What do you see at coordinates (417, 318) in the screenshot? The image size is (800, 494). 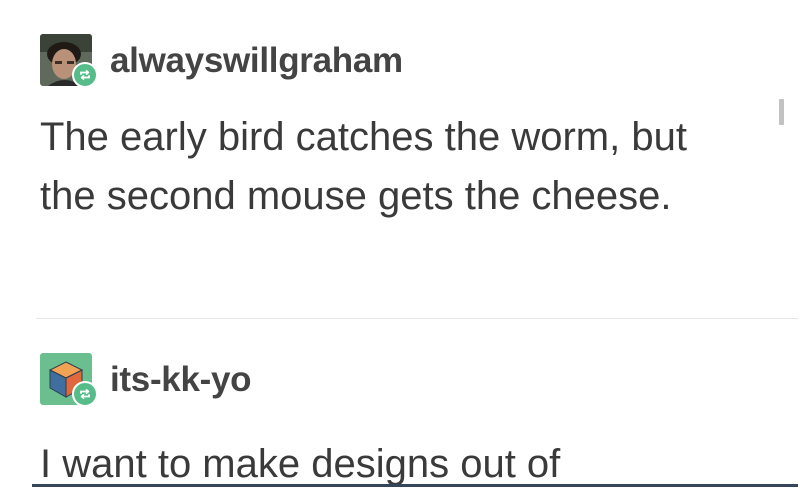 I see `post-divider` at bounding box center [417, 318].